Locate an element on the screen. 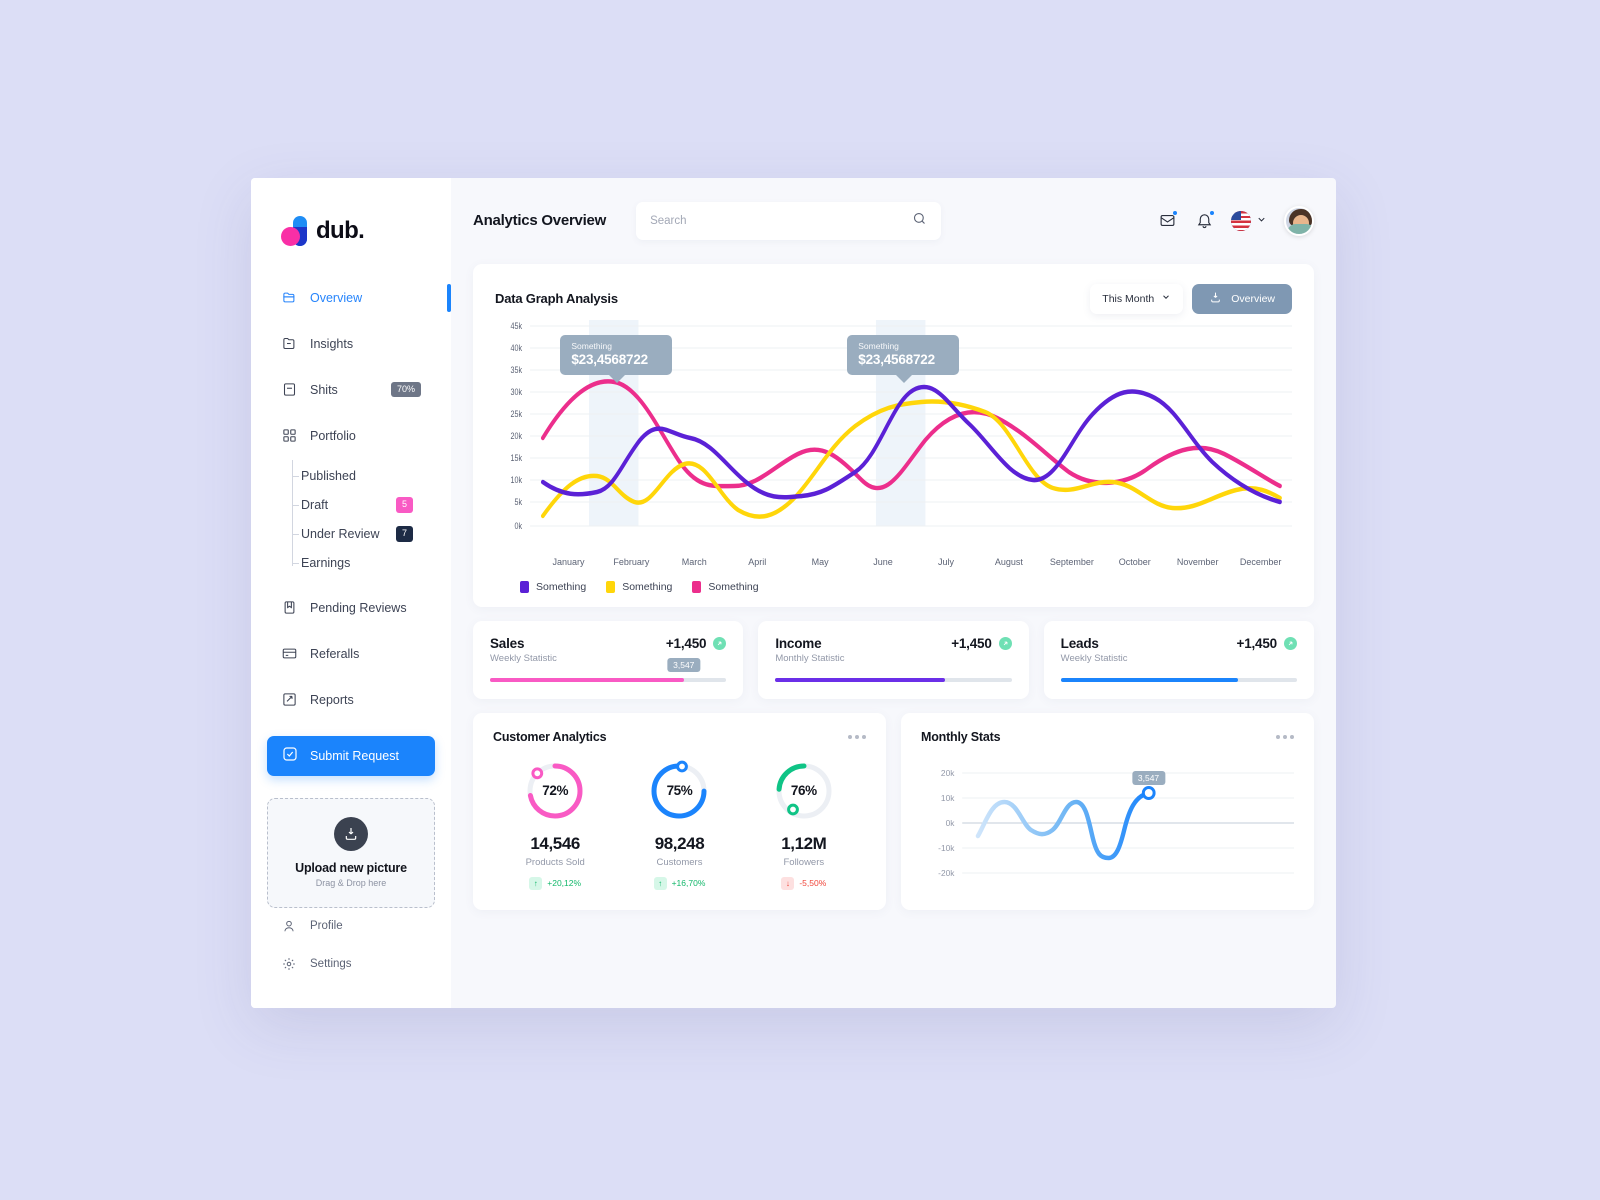 This screenshot has height=1200, width=1600. upload-dropzone: Upload new picture Drag & Drop here is located at coordinates (351, 852).